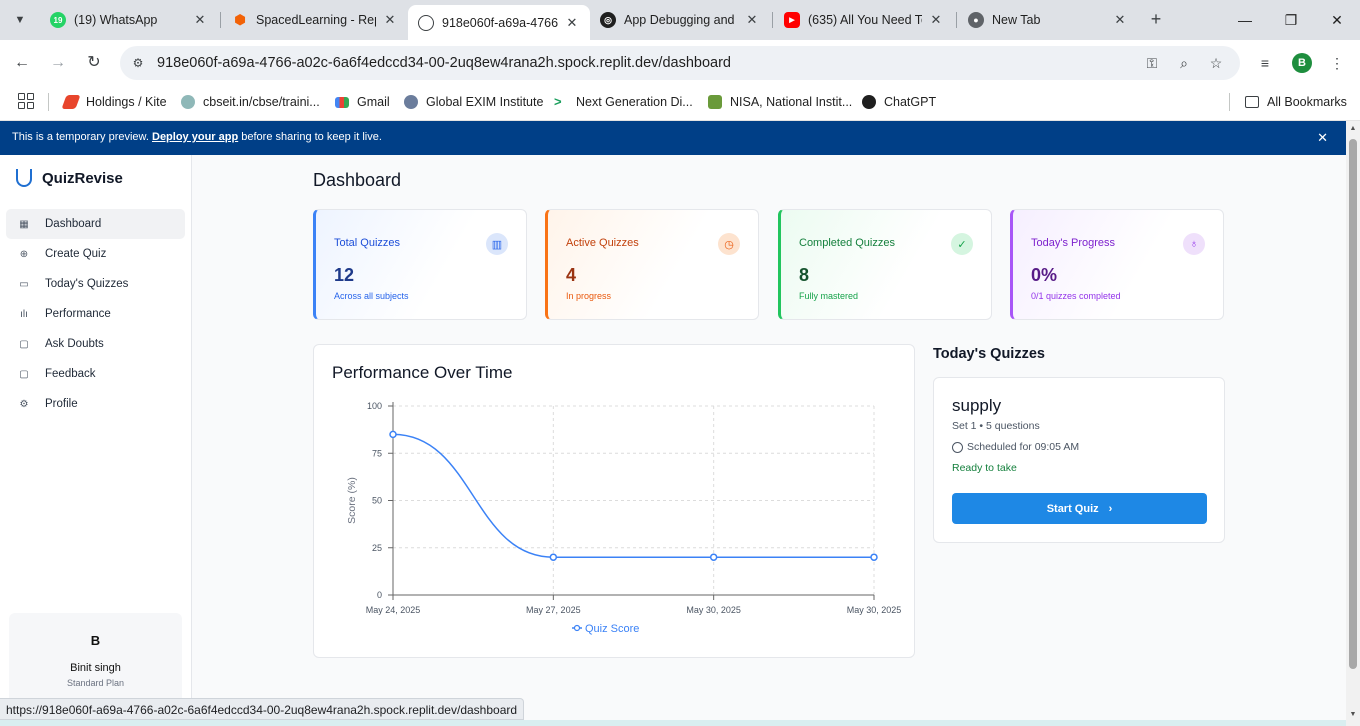  What do you see at coordinates (95, 314) in the screenshot?
I see `sidebar-item-performance: ılı Performance` at bounding box center [95, 314].